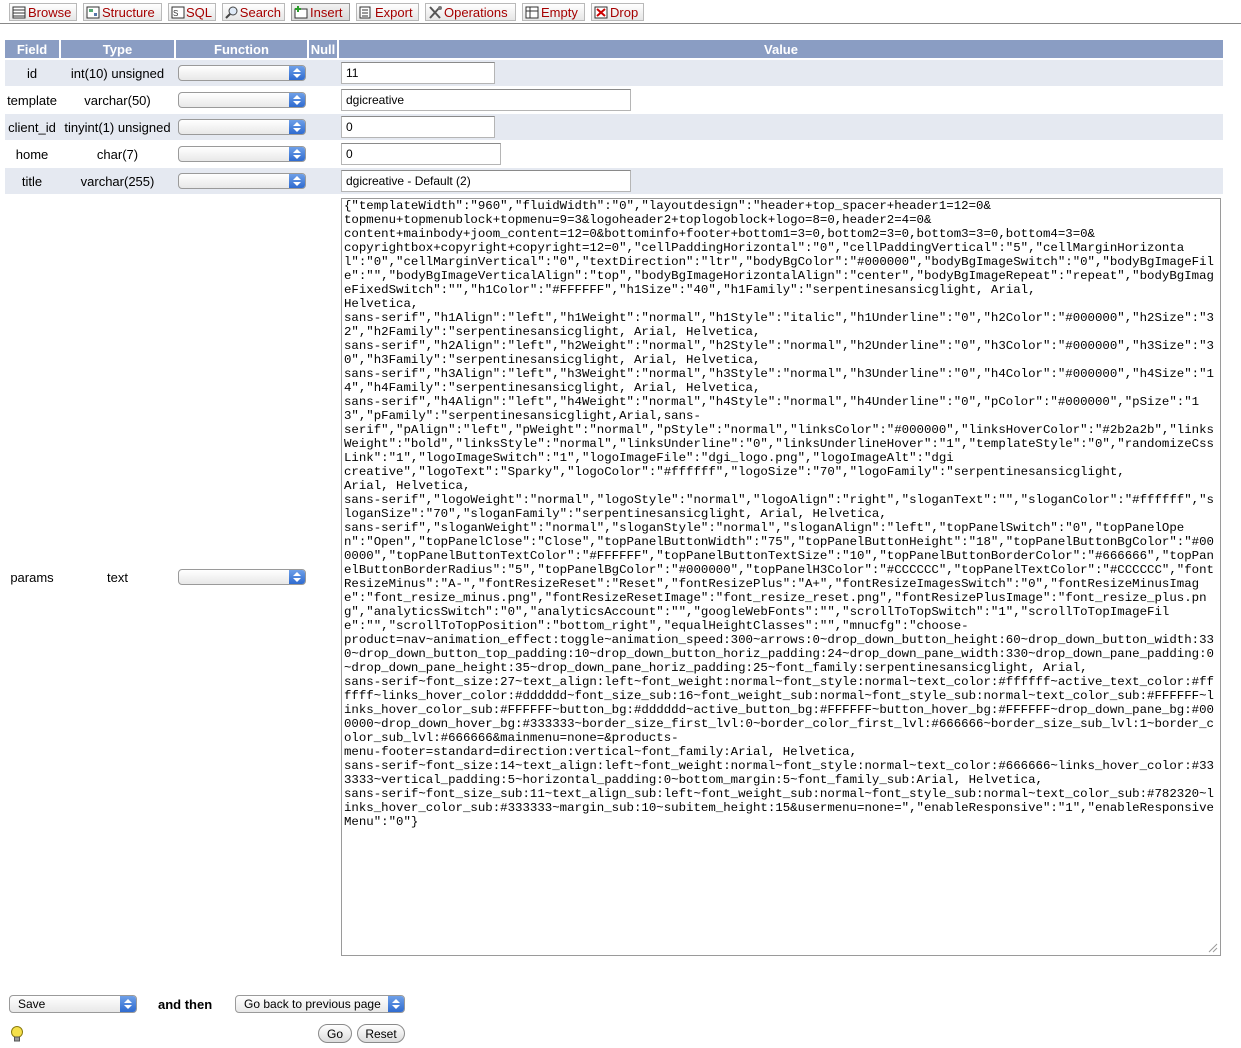 This screenshot has width=1241, height=1048. What do you see at coordinates (32, 577) in the screenshot?
I see `field-name: params` at bounding box center [32, 577].